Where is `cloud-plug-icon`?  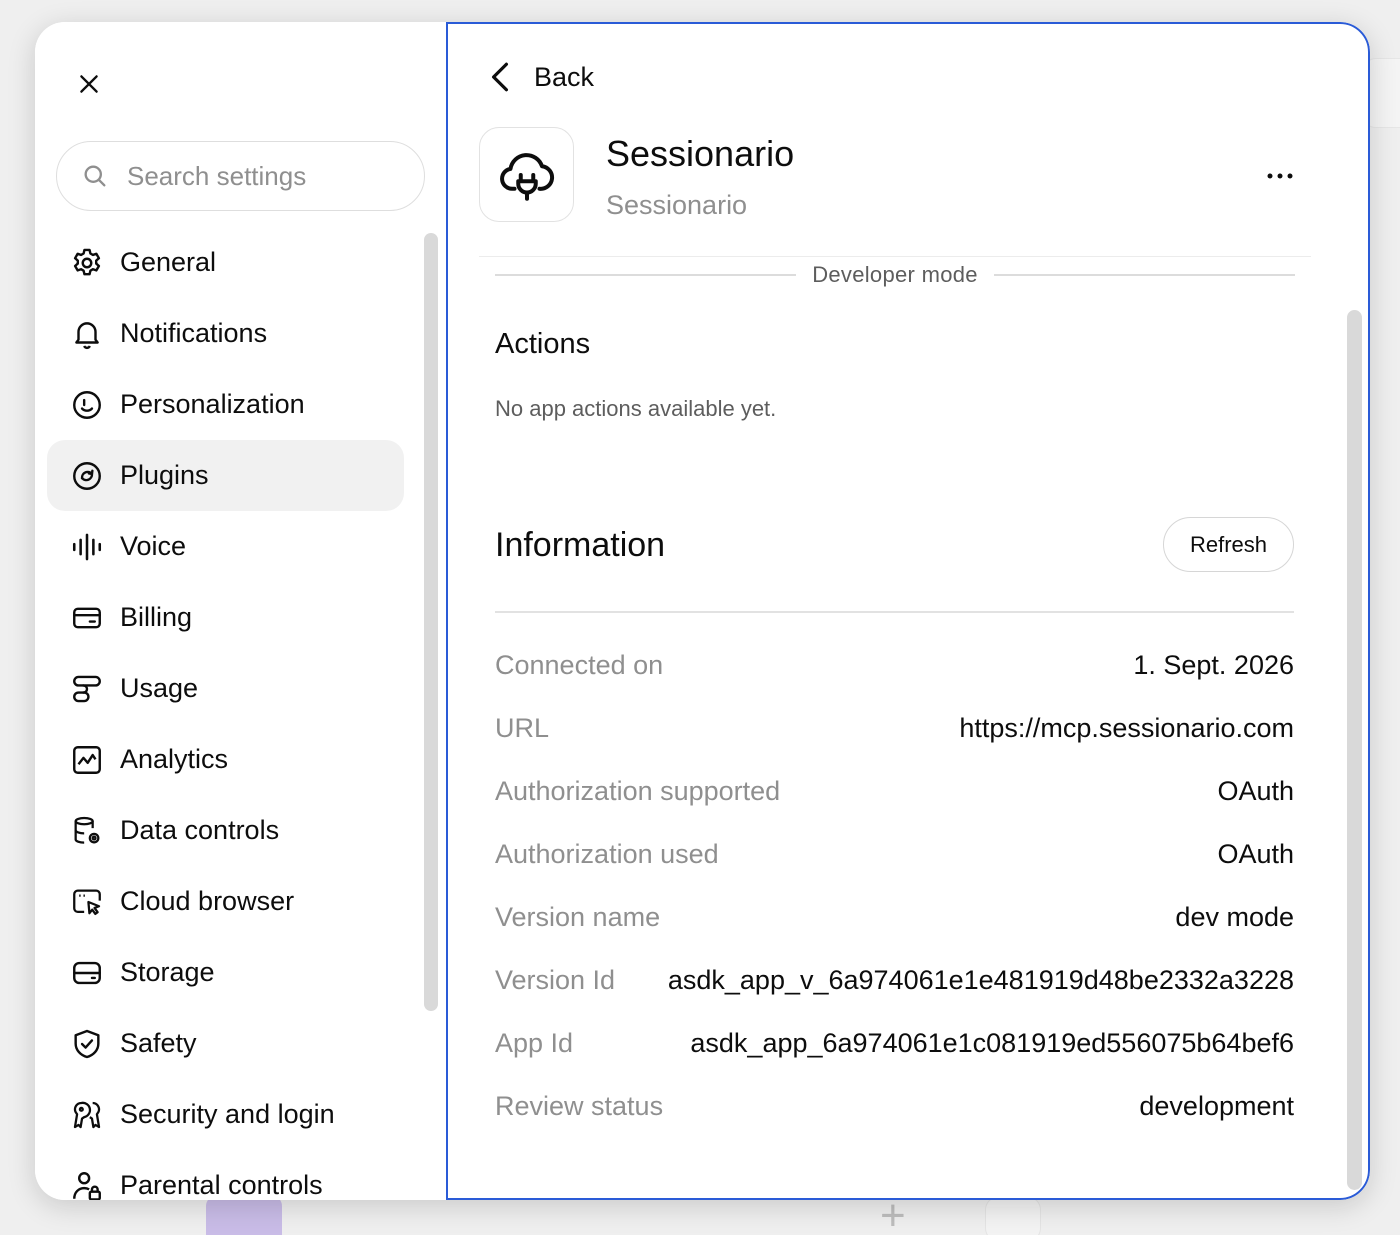
cloud-plug-icon is located at coordinates (526, 176).